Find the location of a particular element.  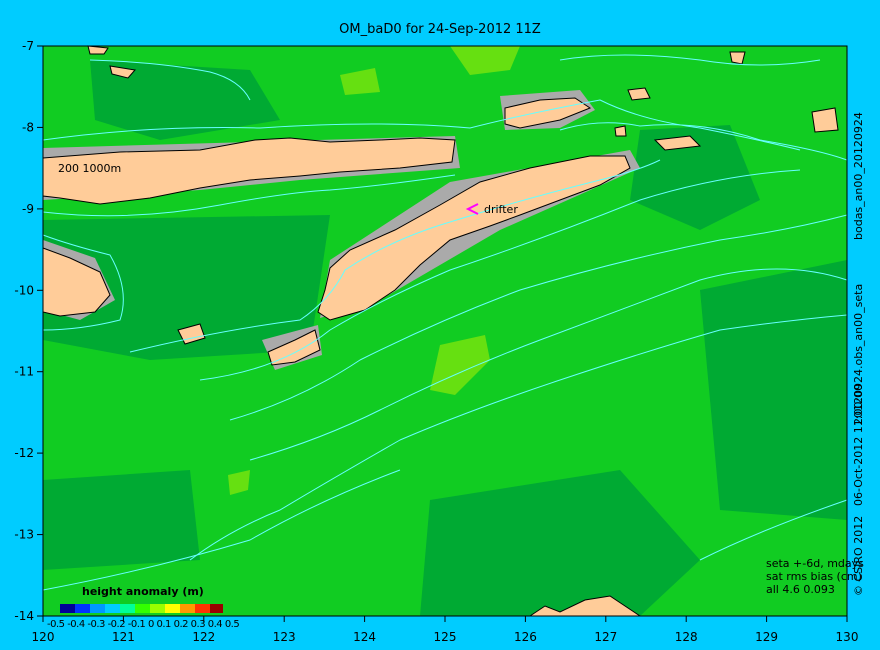

stats-line: sat rms bias (cm) is located at coordinates (814, 576).